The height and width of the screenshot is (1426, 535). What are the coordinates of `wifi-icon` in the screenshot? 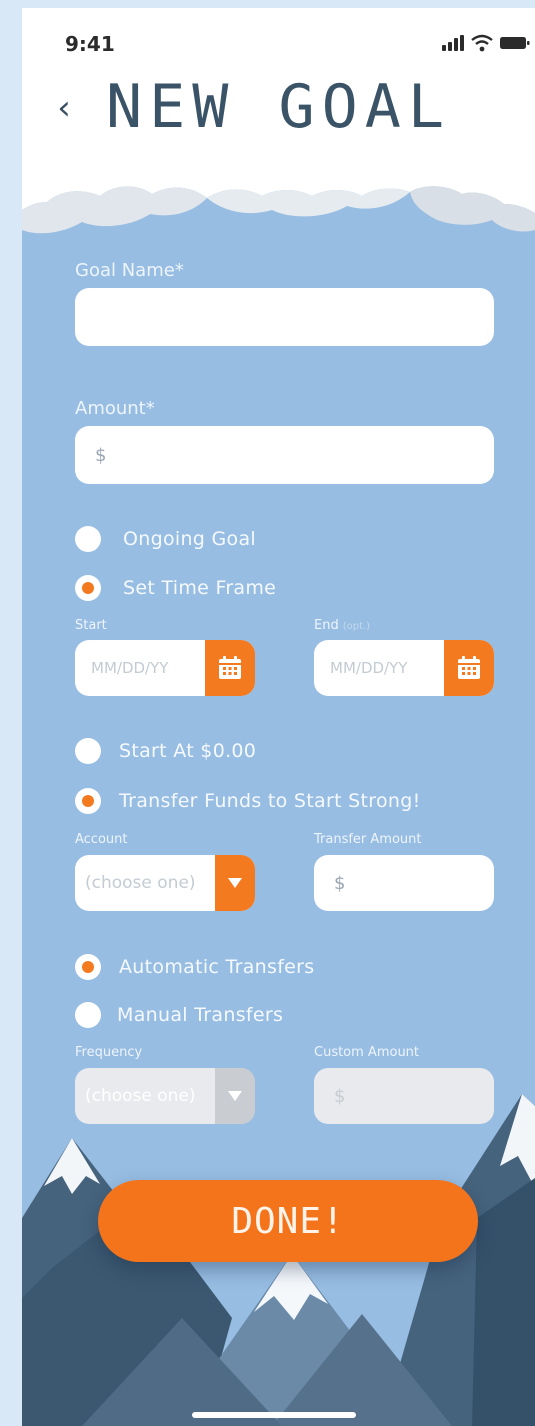 It's located at (482, 43).